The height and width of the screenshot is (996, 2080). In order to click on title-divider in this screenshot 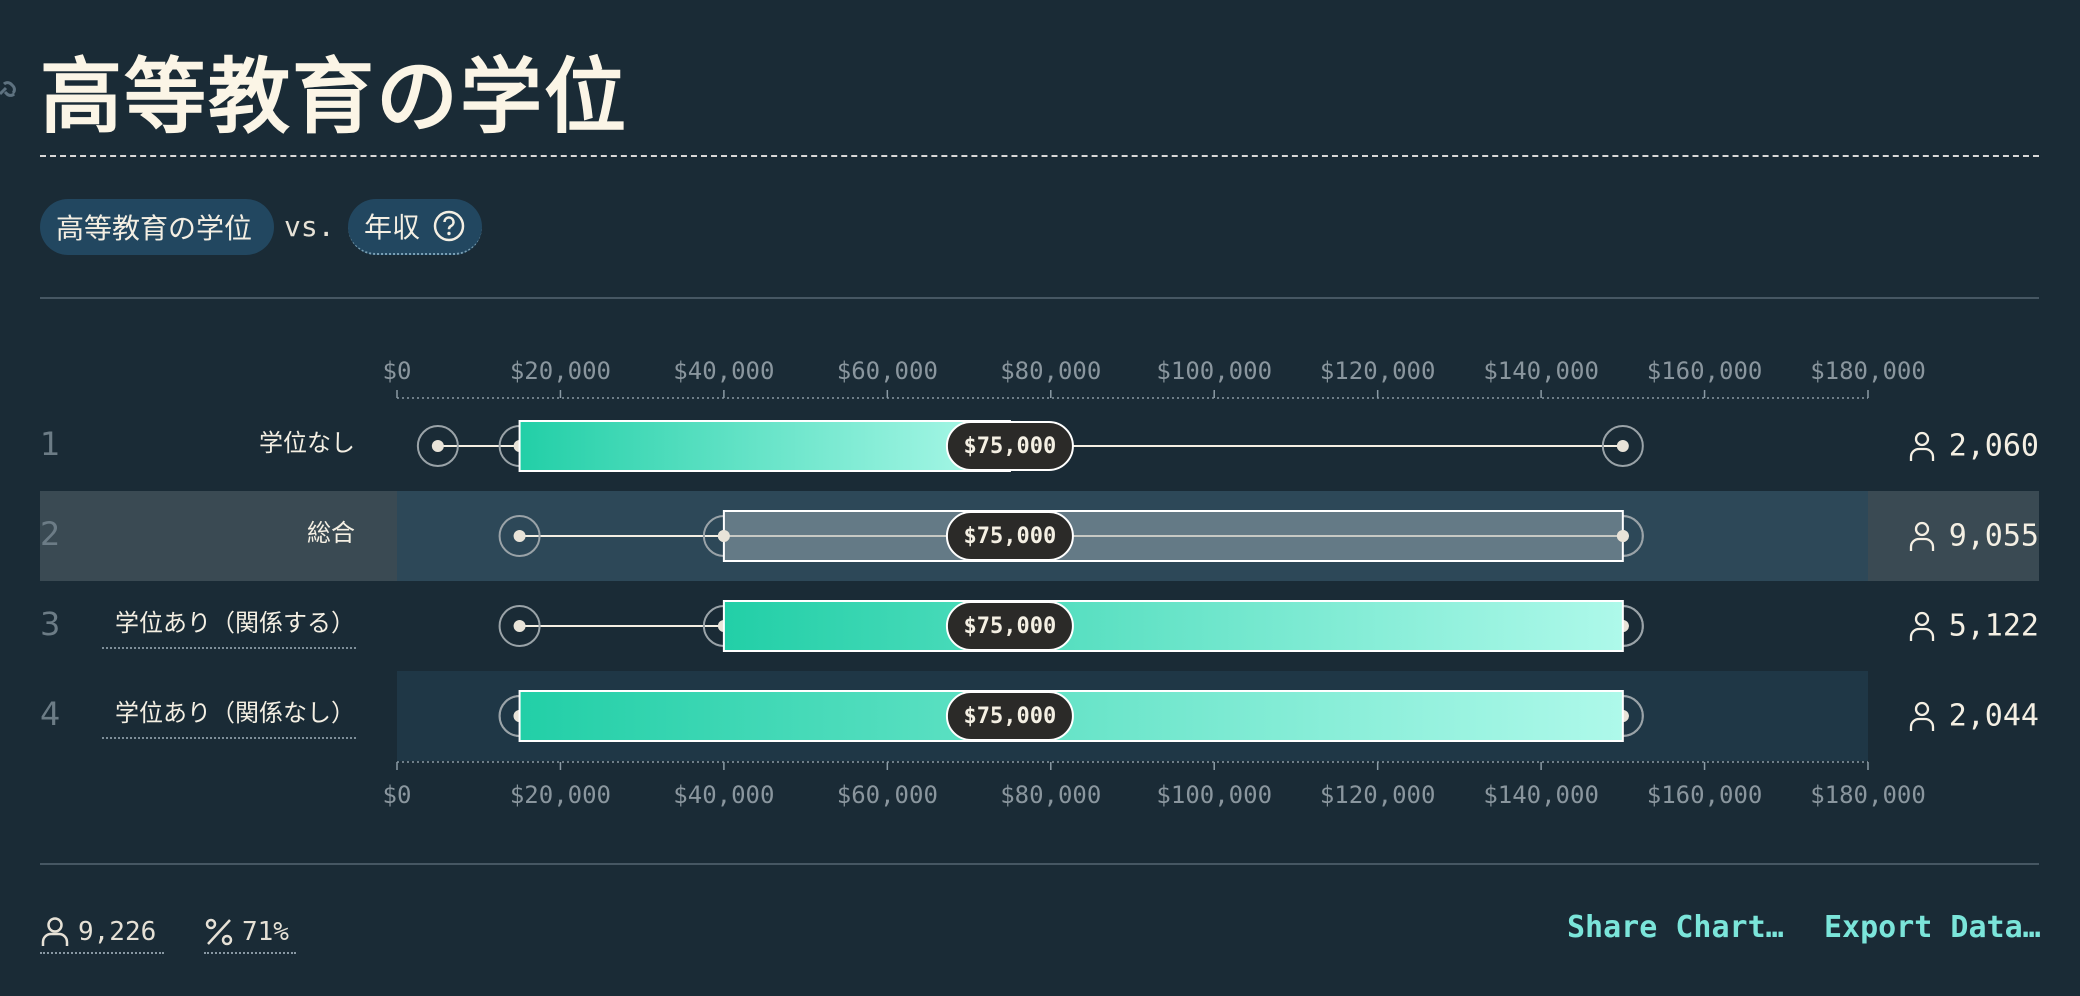, I will do `click(1039, 156)`.